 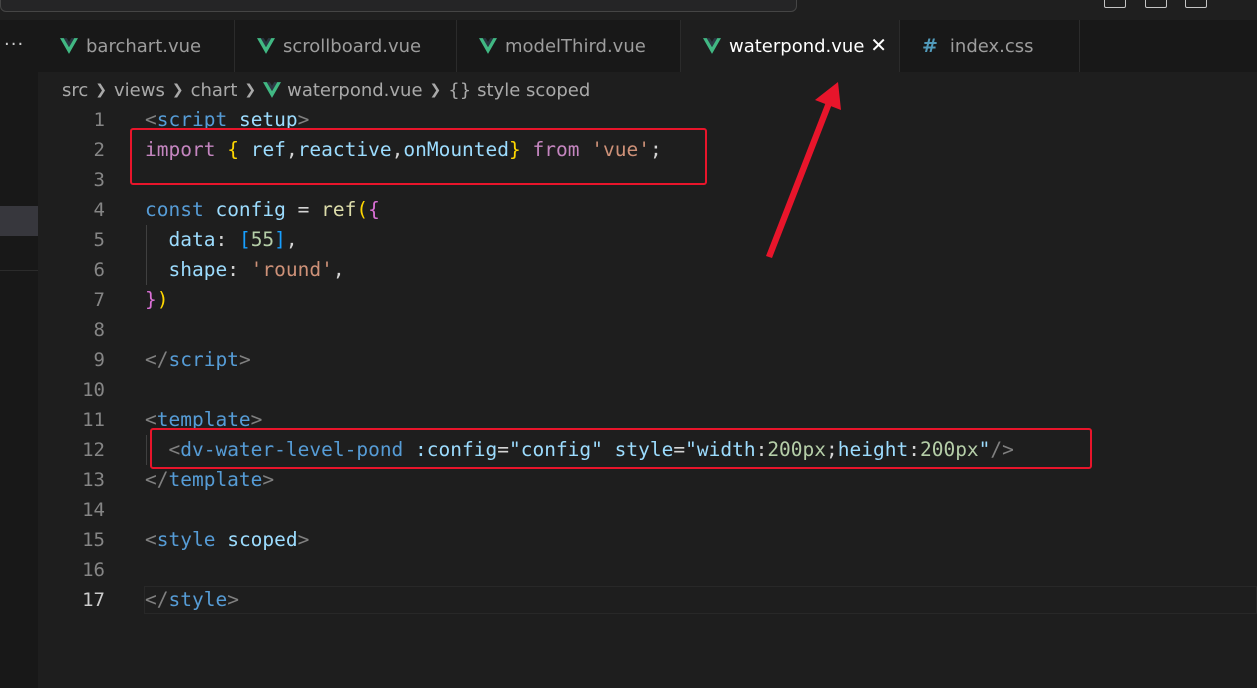 What do you see at coordinates (621, 448) in the screenshot?
I see `annotation-box-component` at bounding box center [621, 448].